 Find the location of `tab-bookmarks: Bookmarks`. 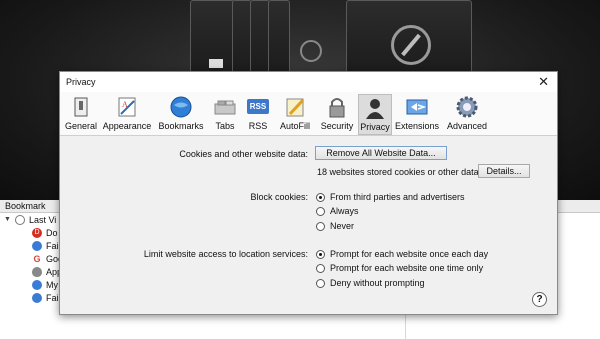

tab-bookmarks: Bookmarks is located at coordinates (181, 115).